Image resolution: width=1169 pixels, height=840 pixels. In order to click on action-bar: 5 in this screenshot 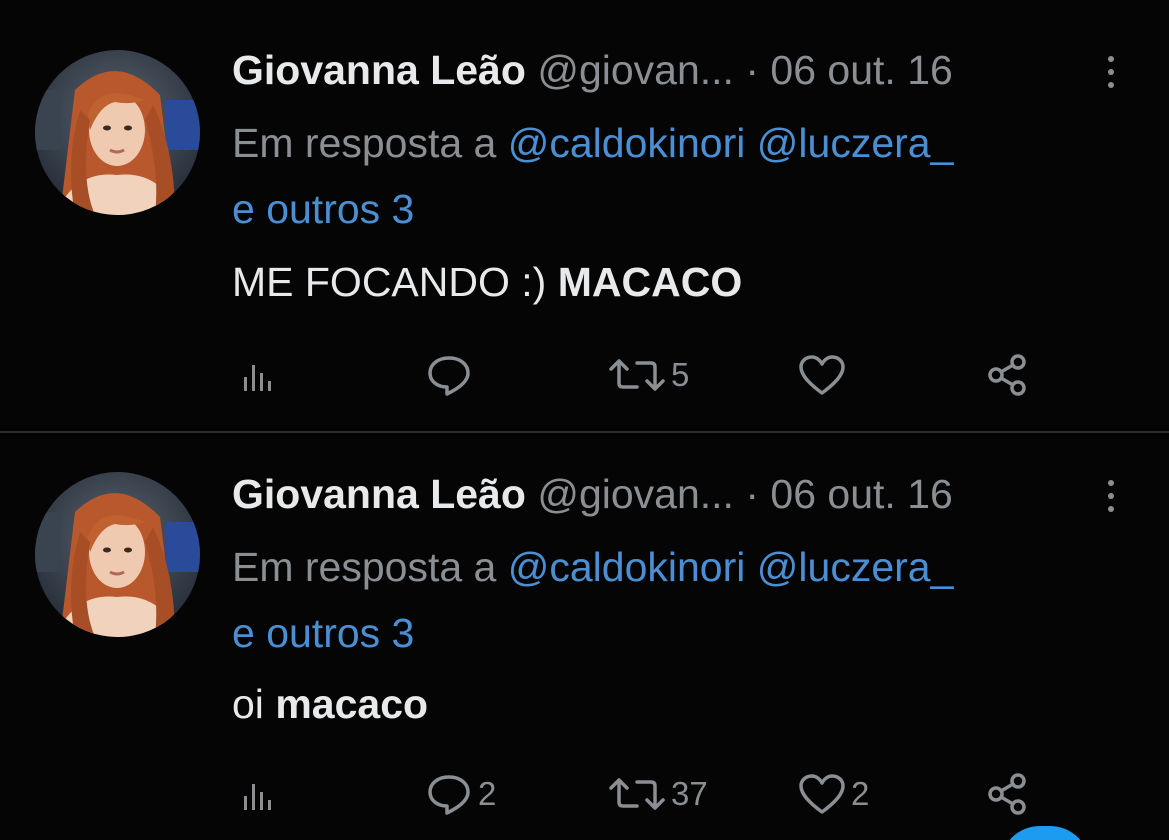, I will do `click(584, 375)`.